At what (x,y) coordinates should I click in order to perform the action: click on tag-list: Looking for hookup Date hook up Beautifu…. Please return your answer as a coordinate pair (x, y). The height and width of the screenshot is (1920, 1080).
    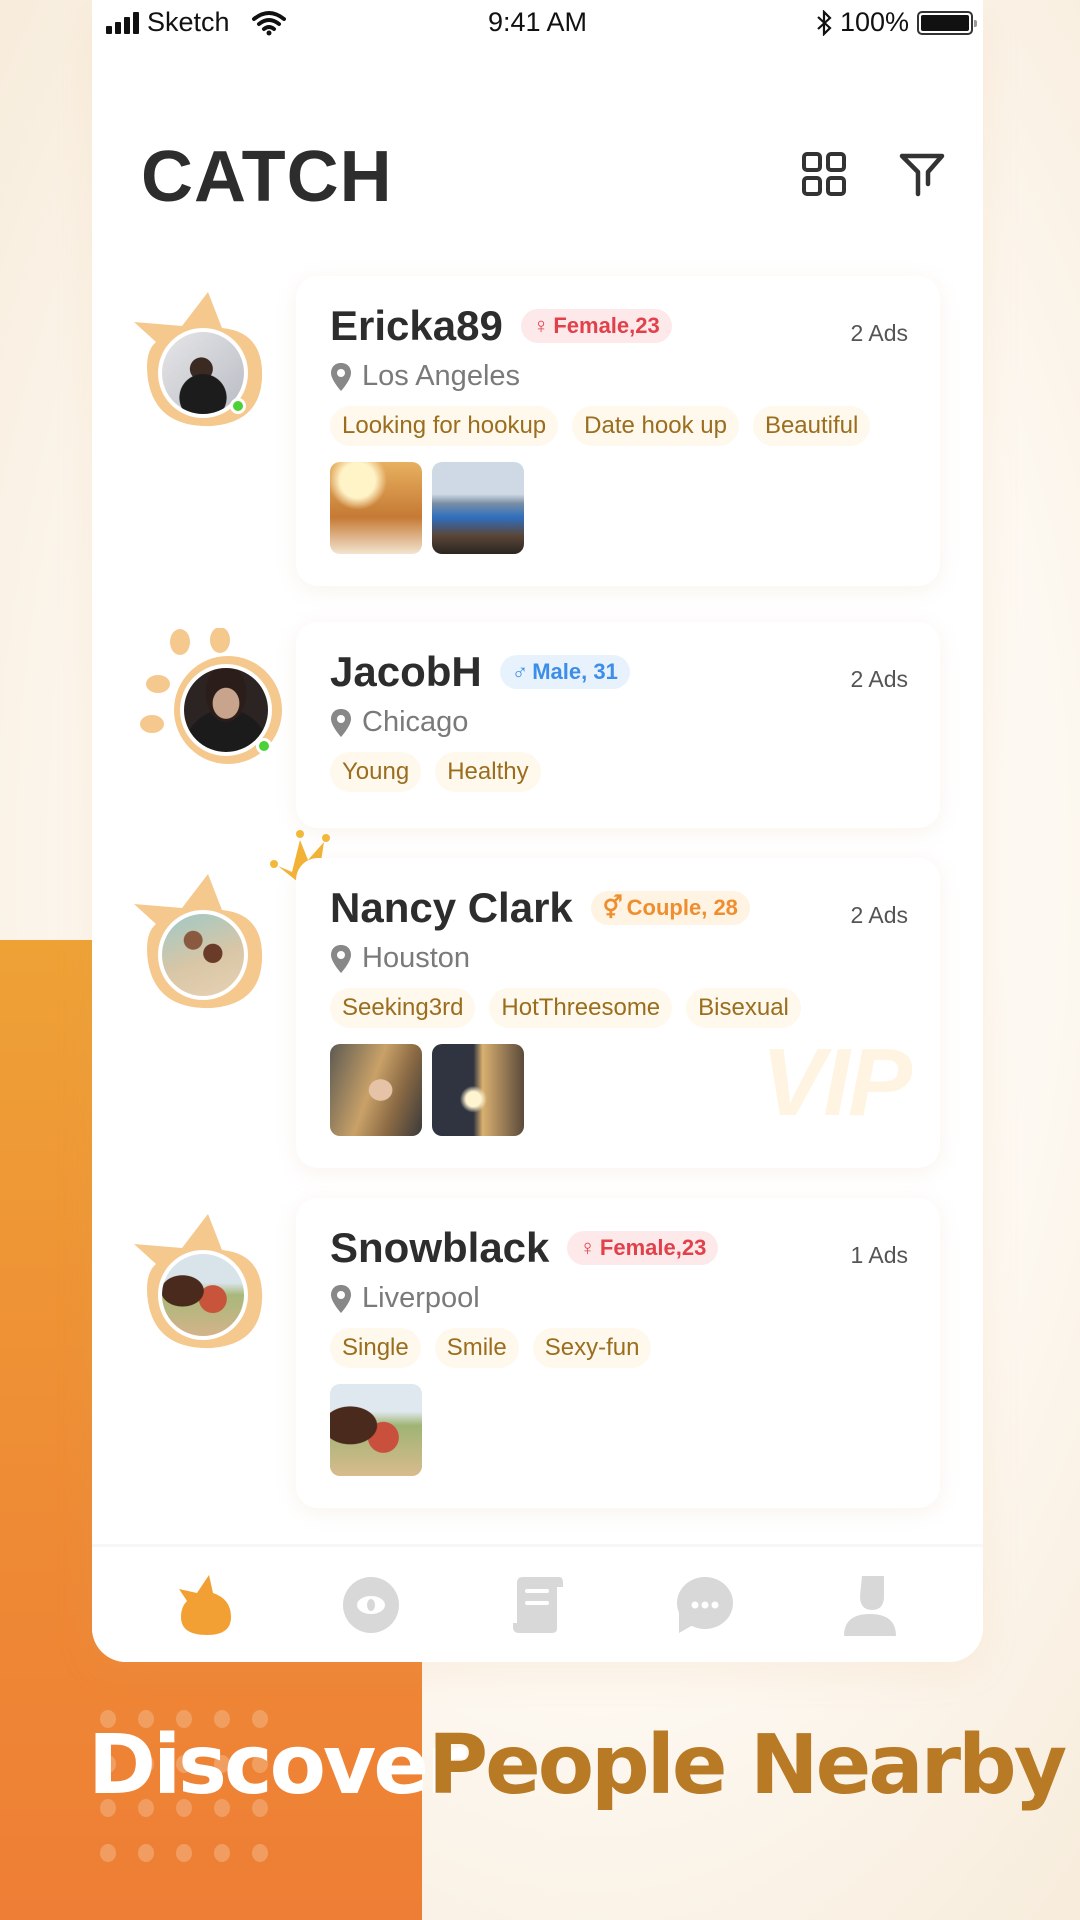
    Looking at the image, I should click on (600, 426).